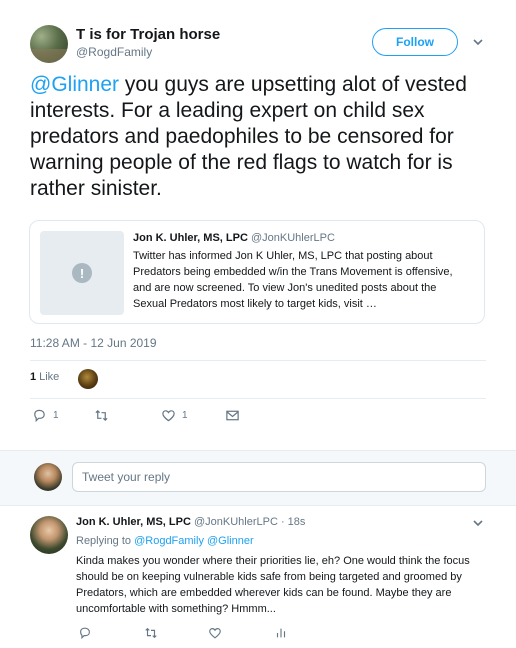 This screenshot has width=516, height=648. What do you see at coordinates (56, 415) in the screenshot?
I see `reply-count: 1` at bounding box center [56, 415].